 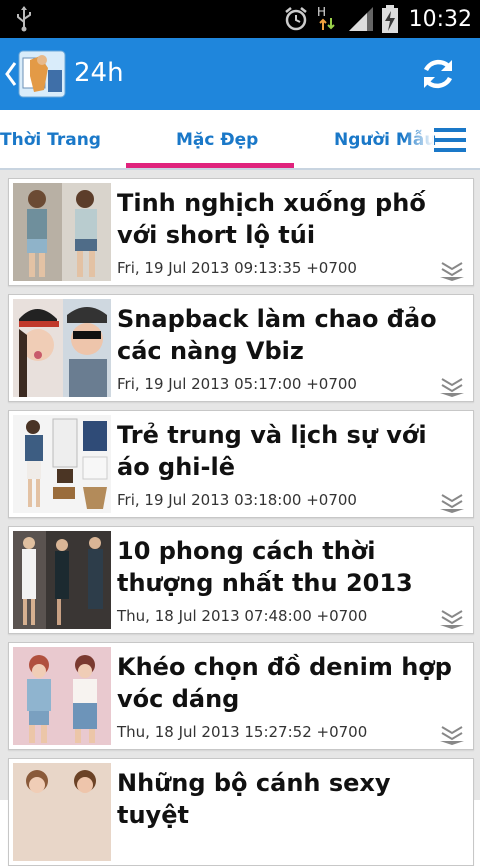 I want to click on clock: 10:32, so click(x=440, y=19).